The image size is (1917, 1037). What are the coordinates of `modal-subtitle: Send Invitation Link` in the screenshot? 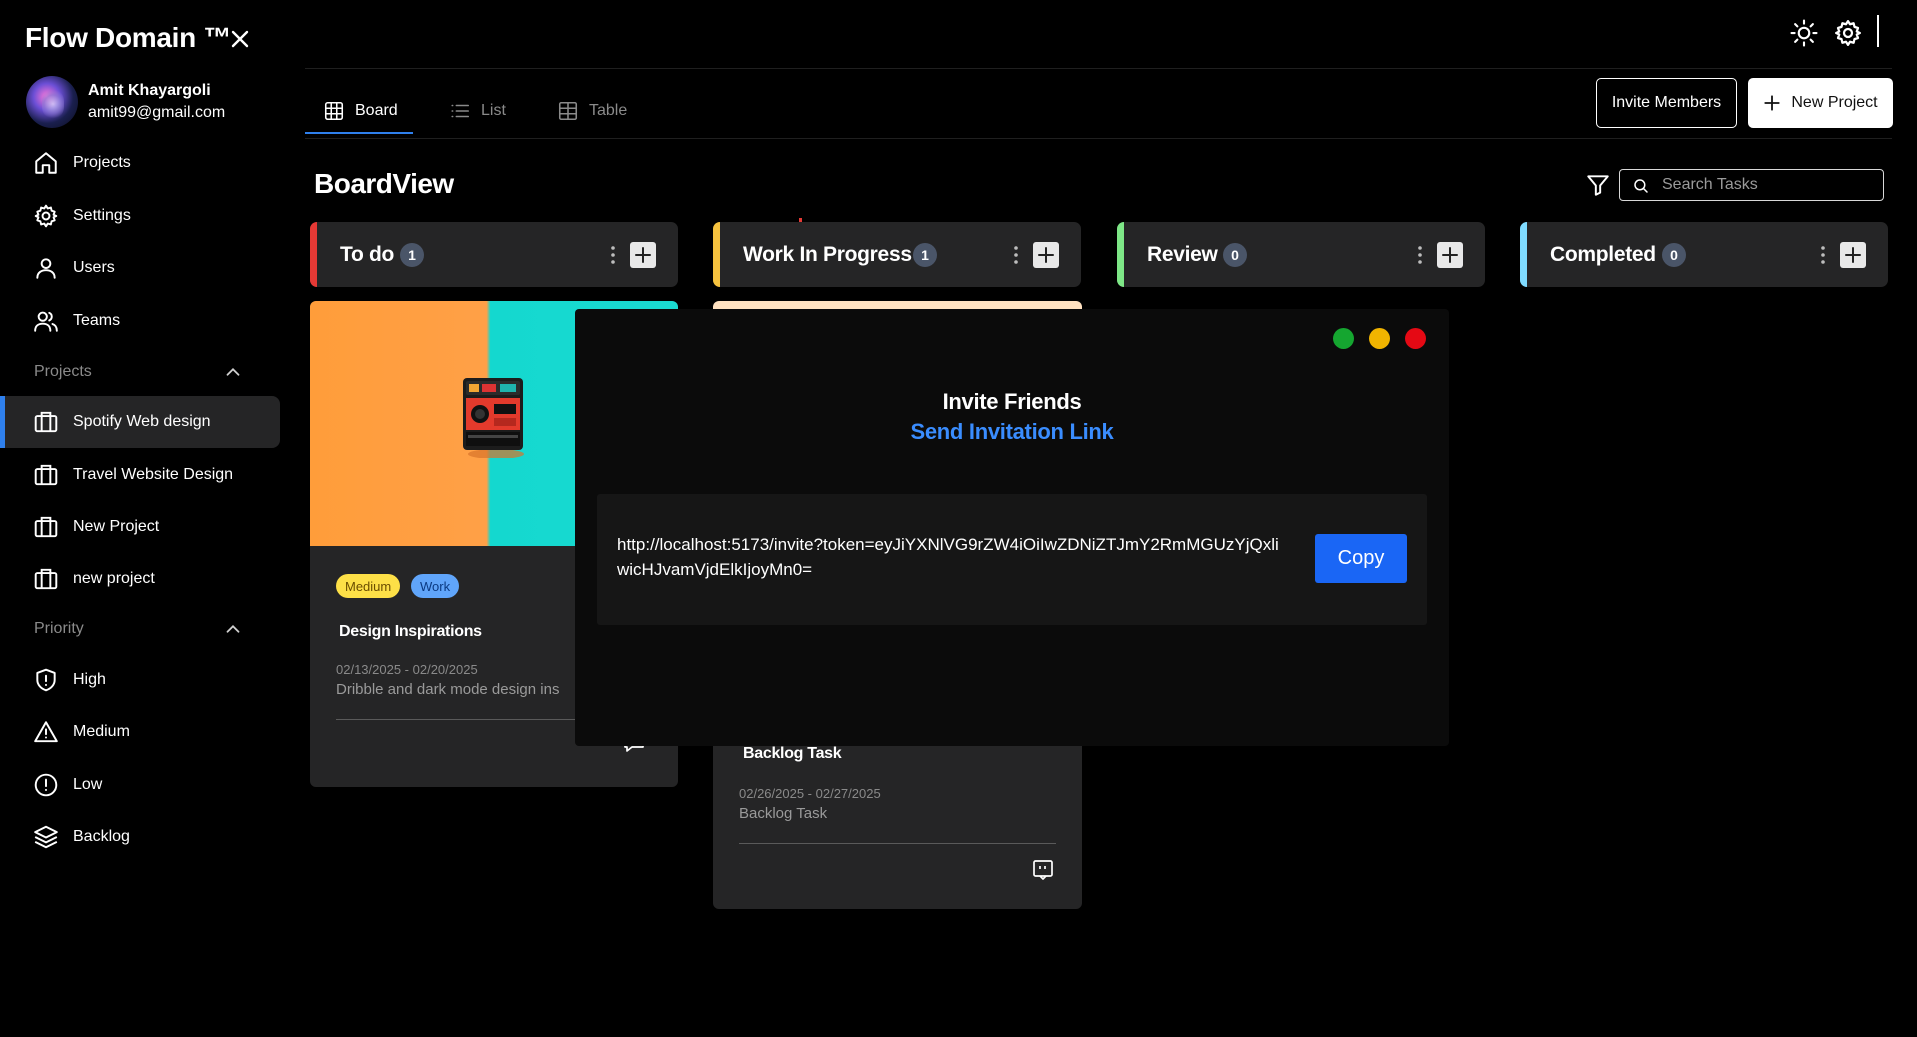 It's located at (1012, 431).